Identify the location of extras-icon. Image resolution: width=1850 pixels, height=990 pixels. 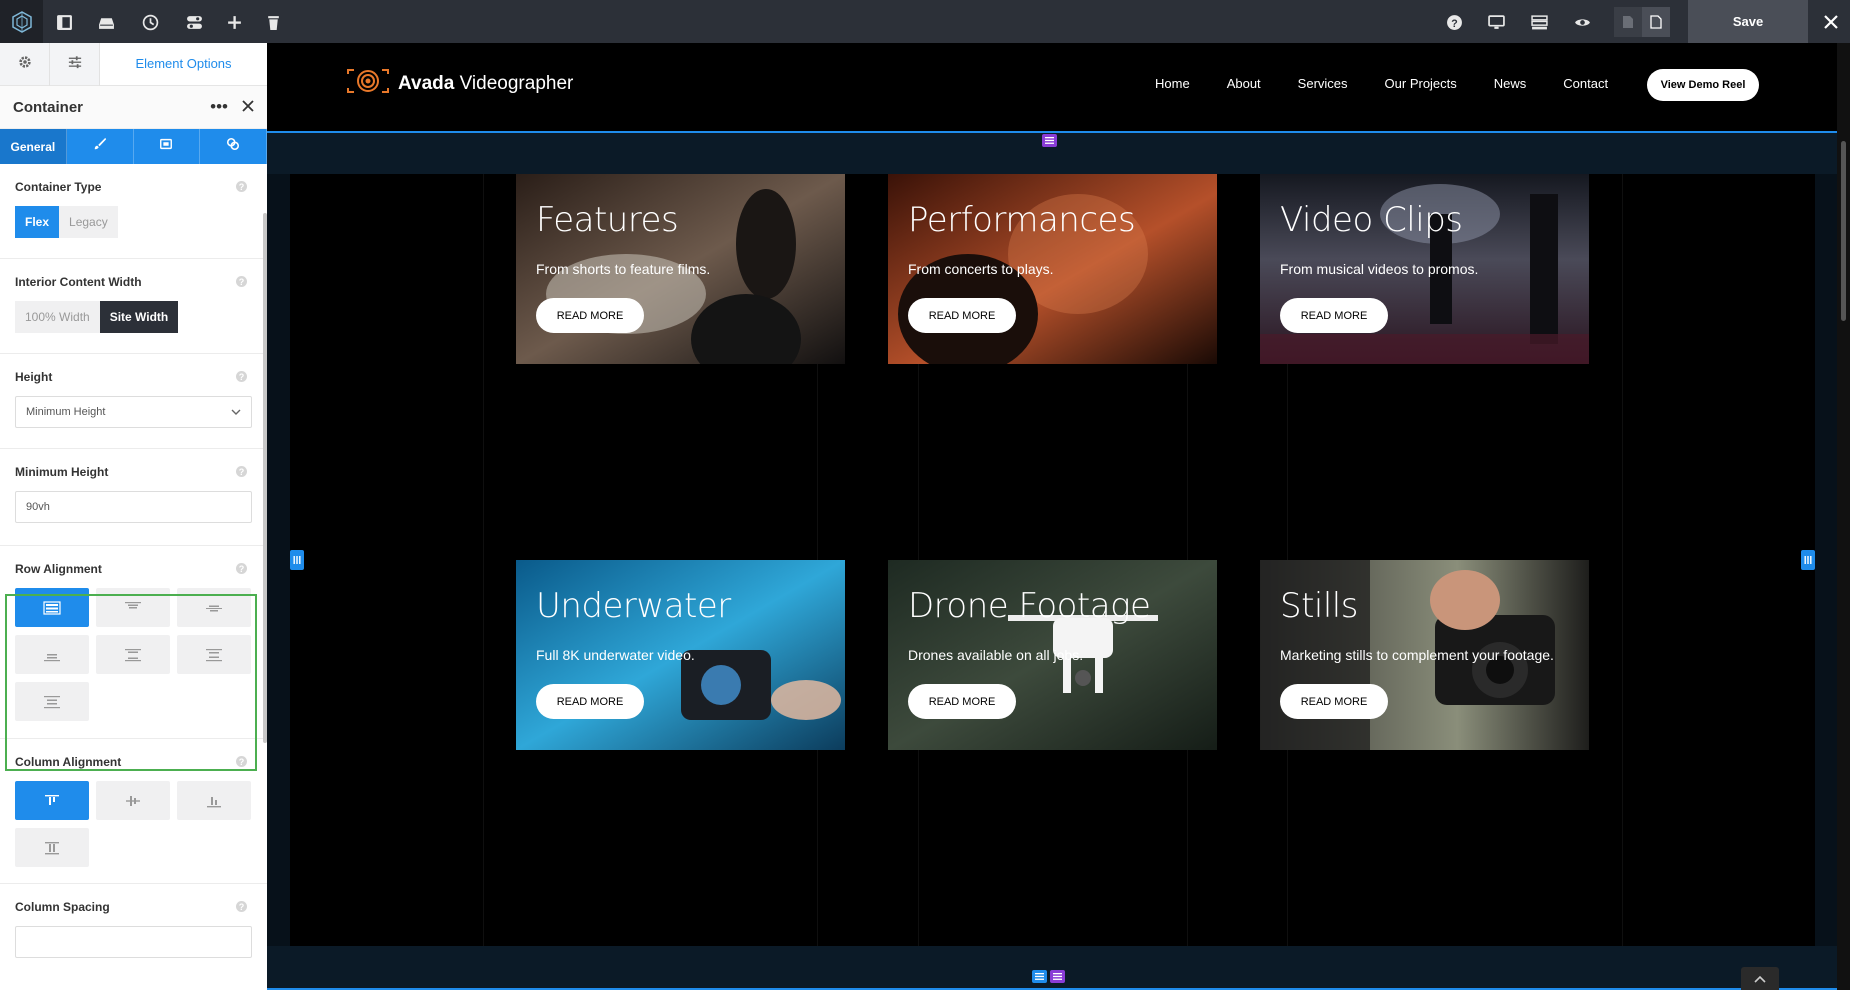
(233, 146).